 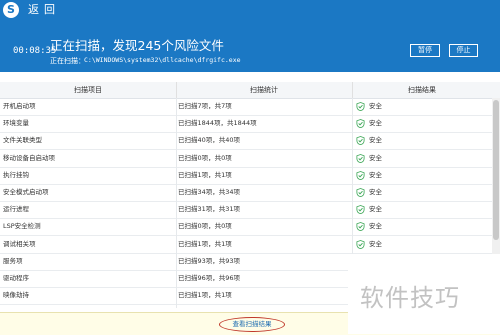 What do you see at coordinates (176, 203) in the screenshot?
I see `column-divider` at bounding box center [176, 203].